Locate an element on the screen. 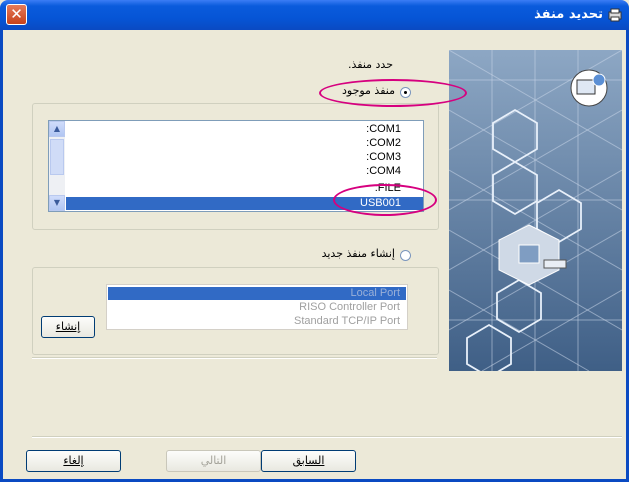  create-button: إنشاء is located at coordinates (68, 327).